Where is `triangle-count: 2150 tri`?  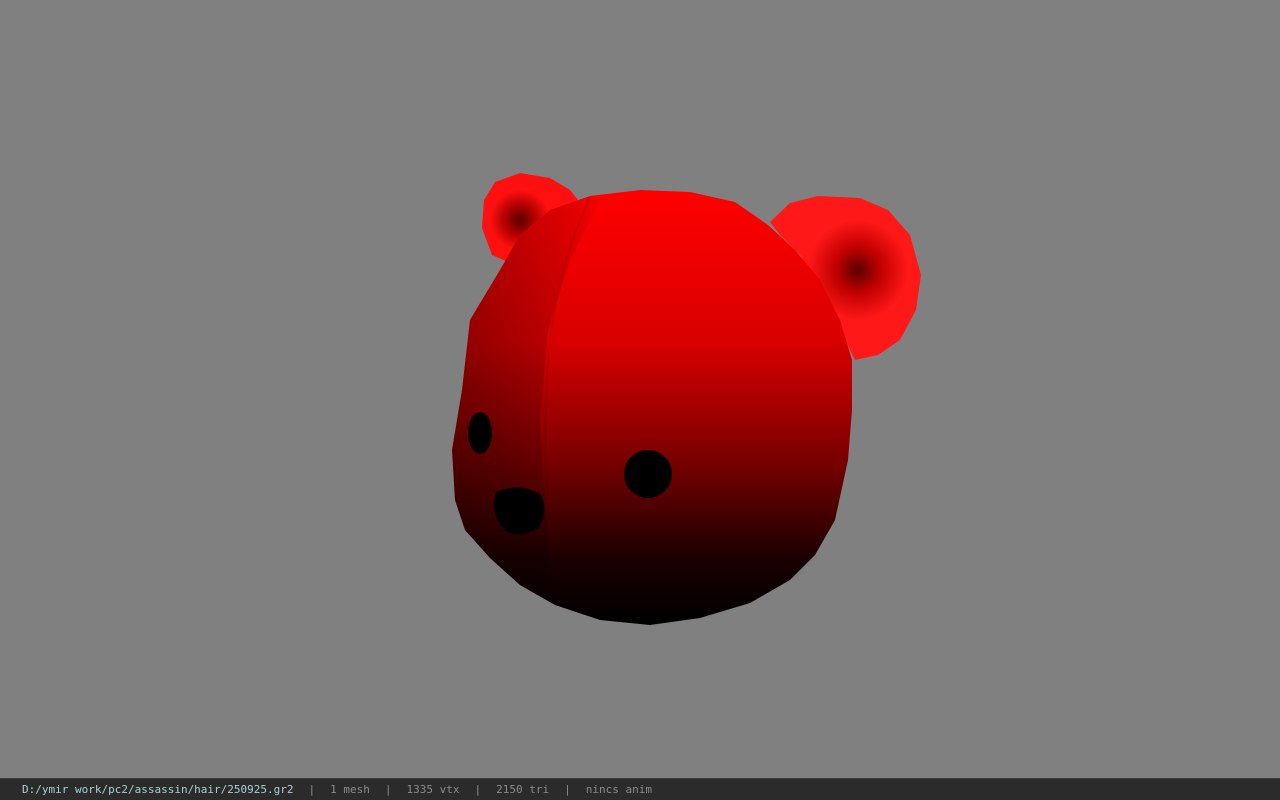 triangle-count: 2150 tri is located at coordinates (523, 789).